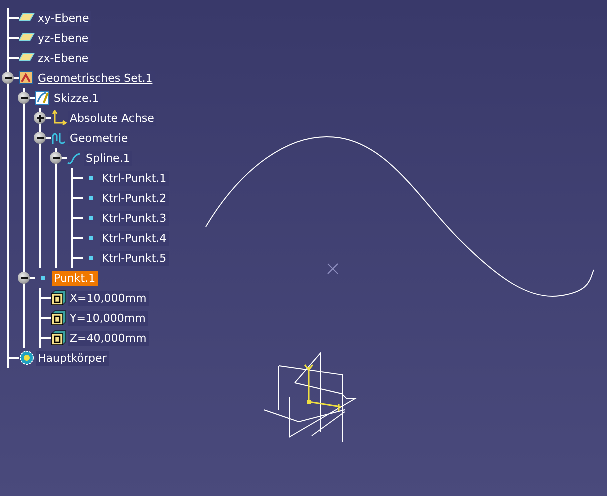 The image size is (607, 496). What do you see at coordinates (108, 158) in the screenshot?
I see `tree-item: Spline.1` at bounding box center [108, 158].